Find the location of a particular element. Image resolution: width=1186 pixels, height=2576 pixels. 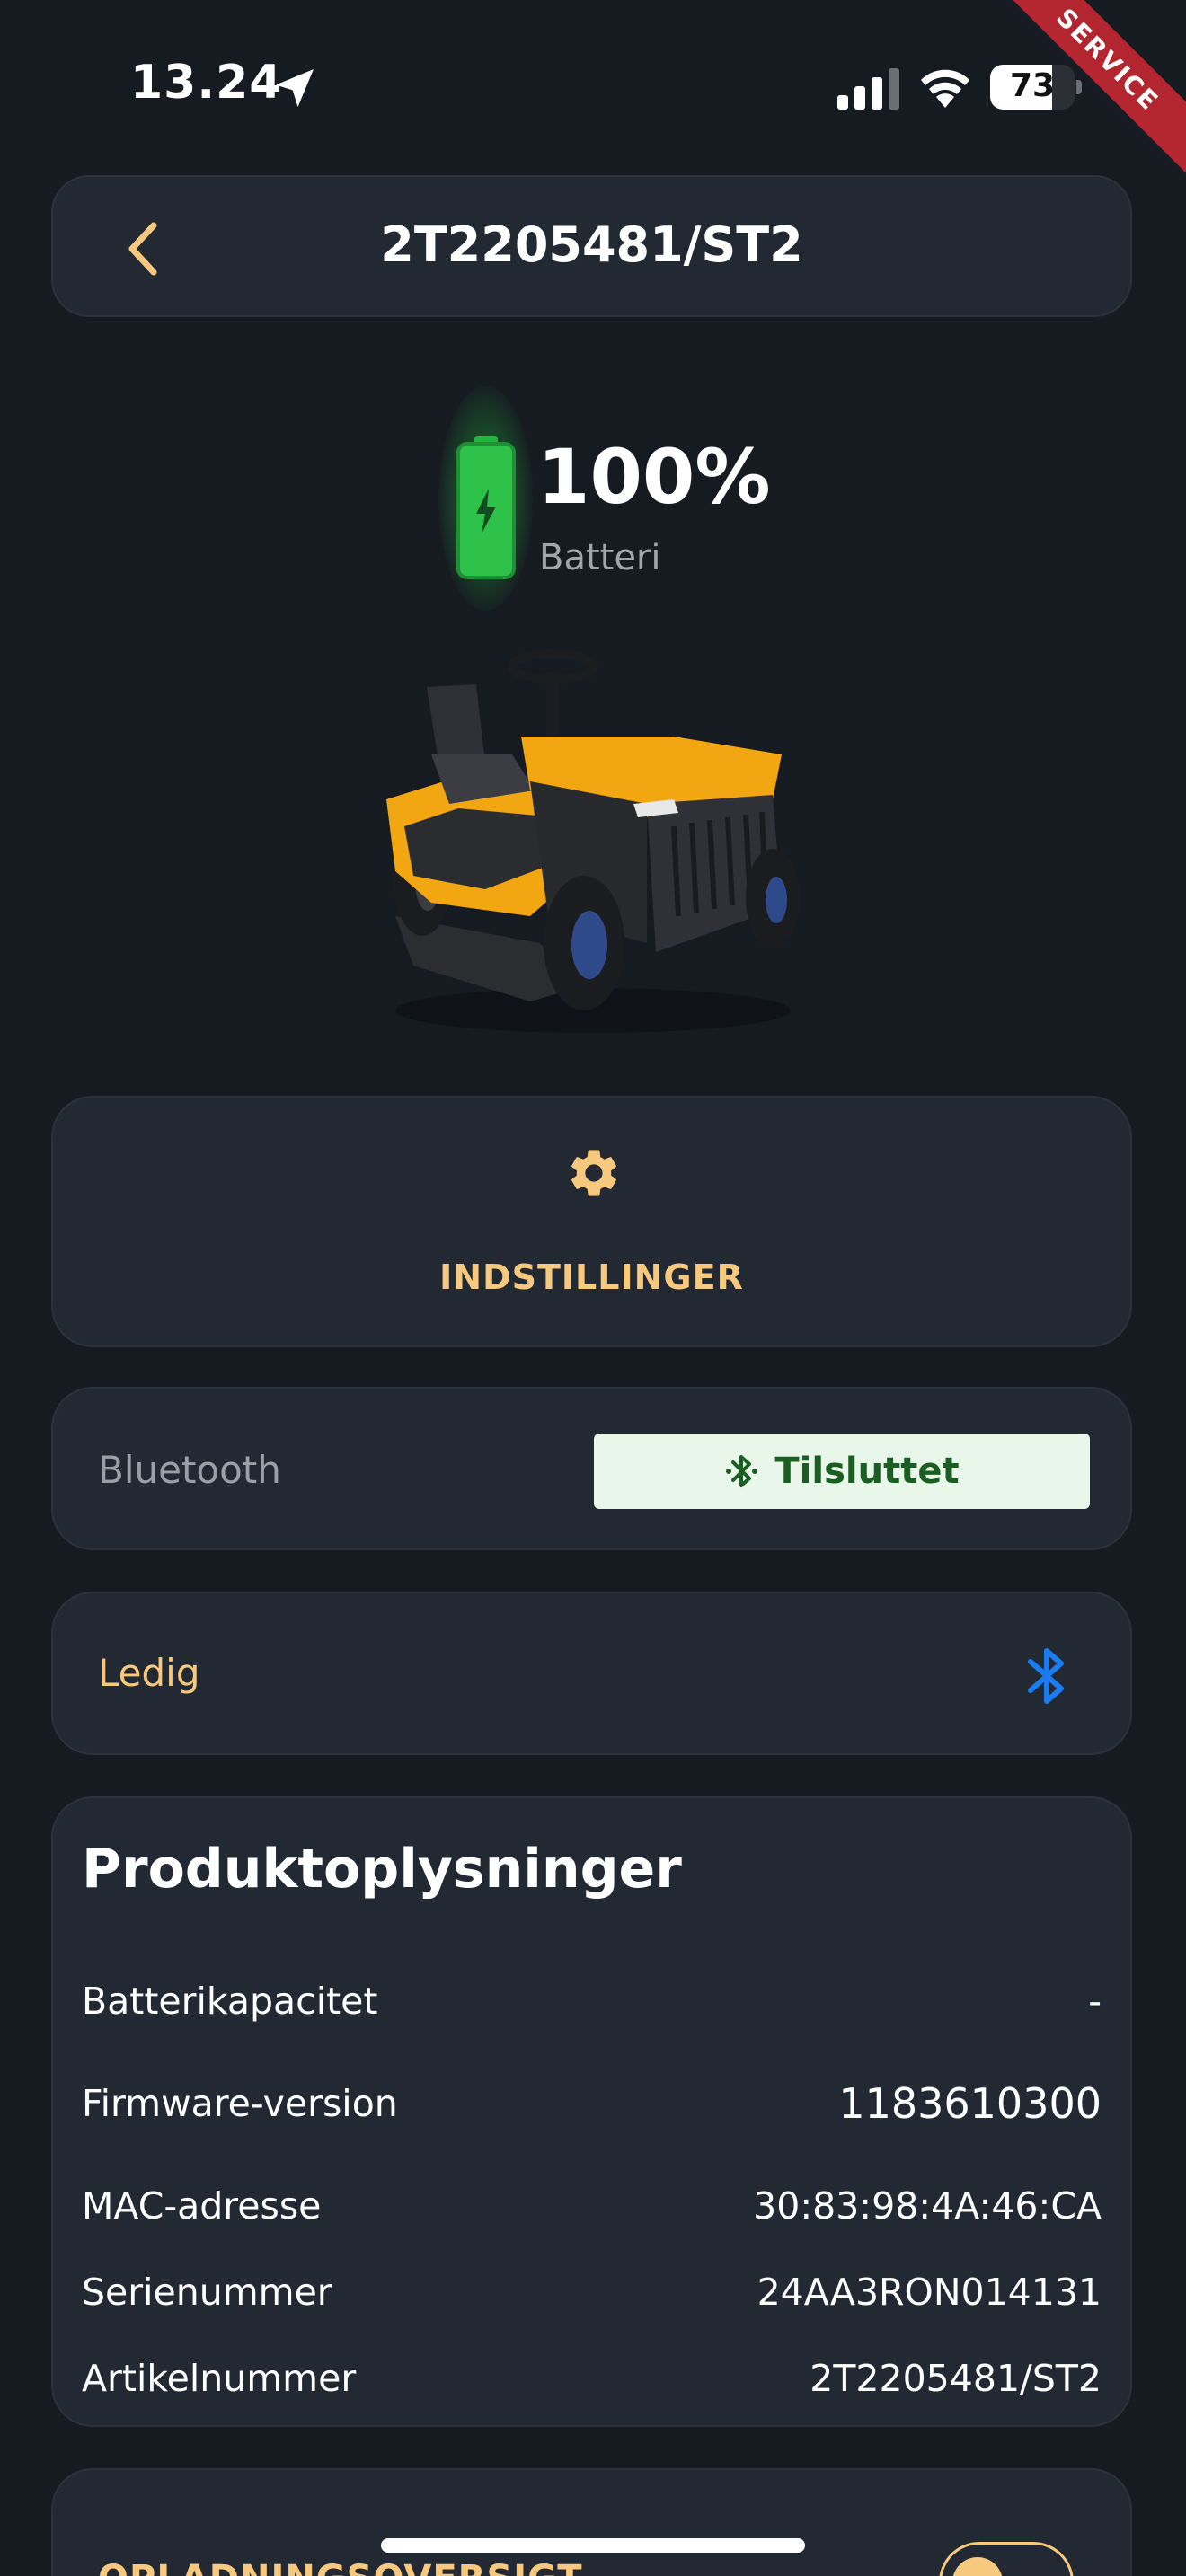

charging-overview-label: OPLADNINGSOVERSIGT is located at coordinates (340, 2567).